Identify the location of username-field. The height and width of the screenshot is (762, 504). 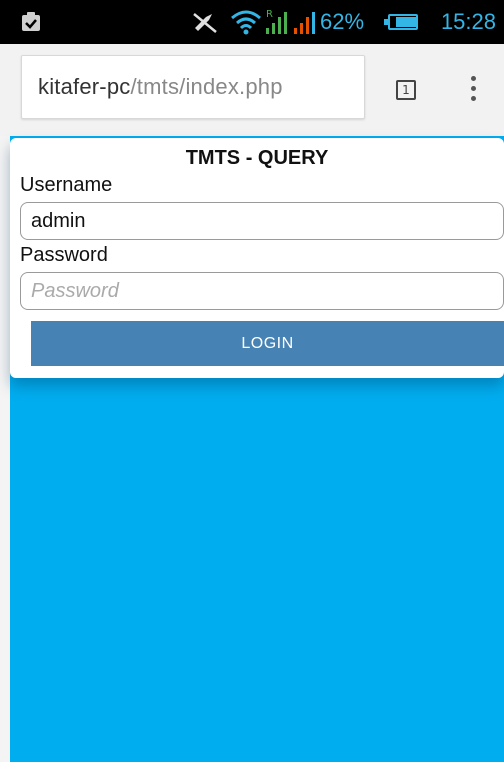
(262, 221).